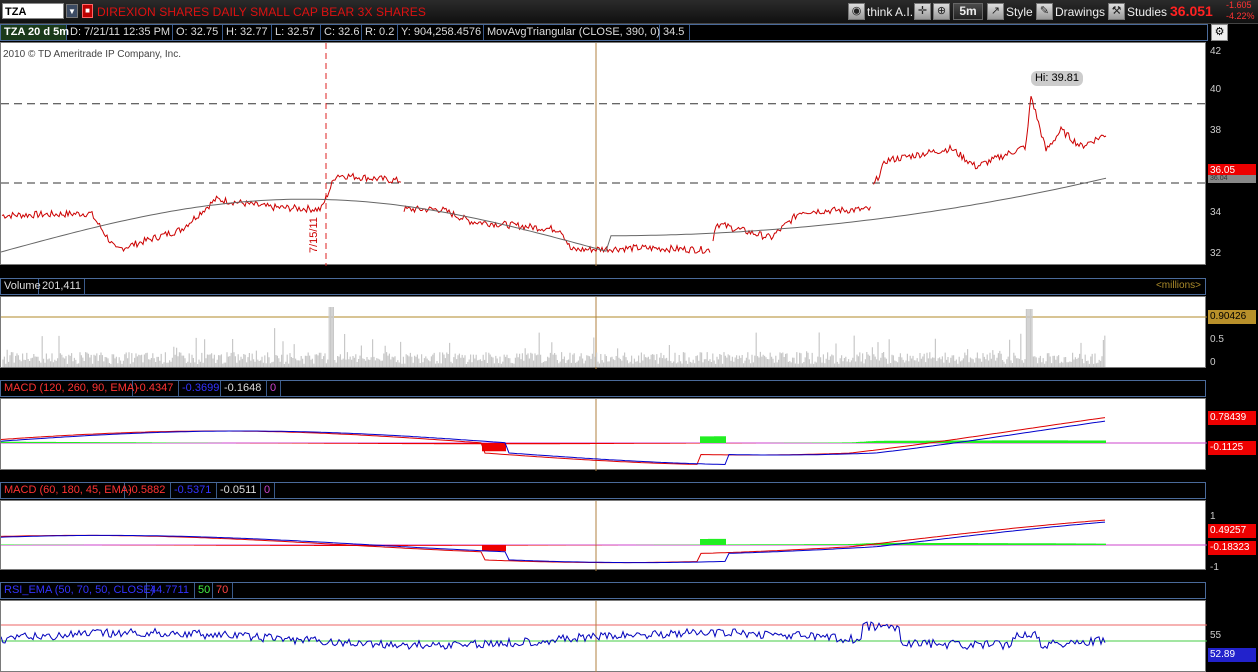 The image size is (1258, 672). Describe the element at coordinates (554, 215) in the screenshot. I see `moving-average-line` at that location.